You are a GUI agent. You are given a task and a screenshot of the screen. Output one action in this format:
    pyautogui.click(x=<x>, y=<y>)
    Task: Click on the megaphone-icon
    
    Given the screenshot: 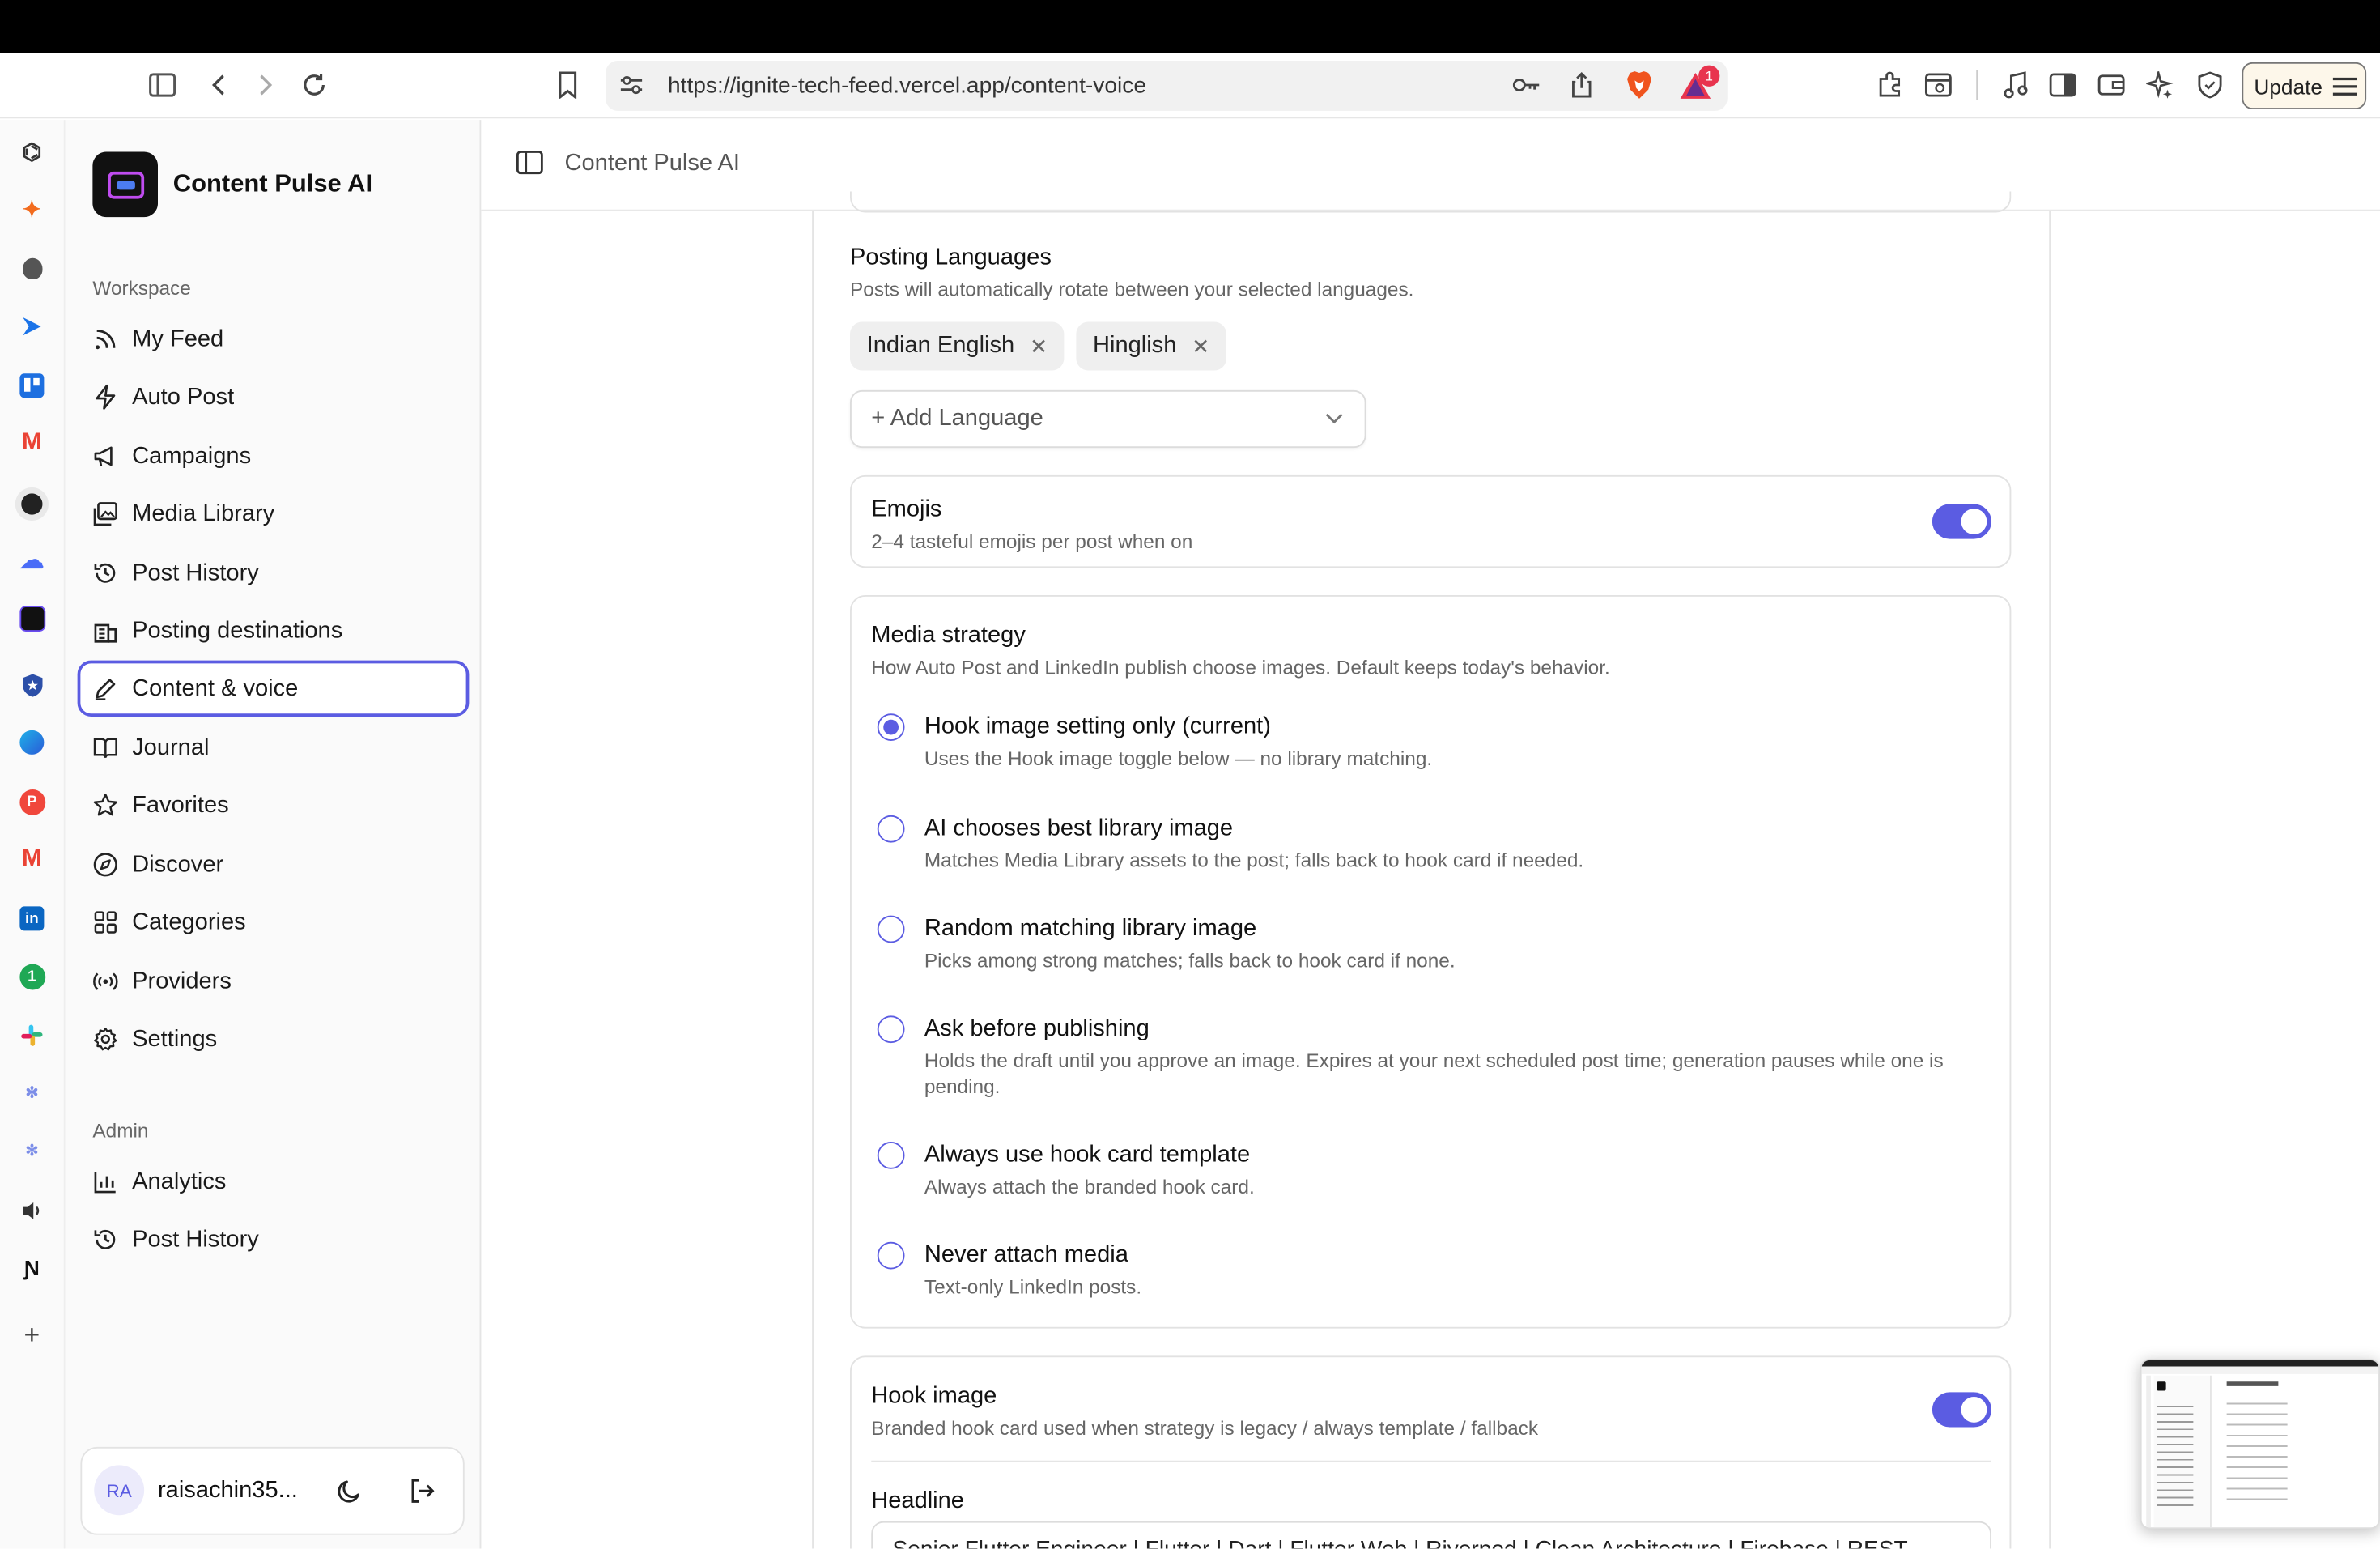 What is the action you would take?
    pyautogui.click(x=103, y=456)
    